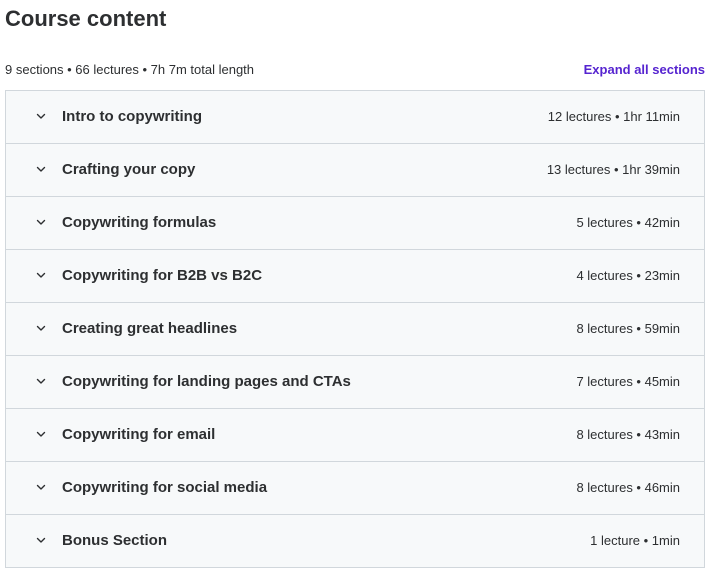 The height and width of the screenshot is (568, 705). I want to click on section-title: Creating great headlines, so click(150, 328).